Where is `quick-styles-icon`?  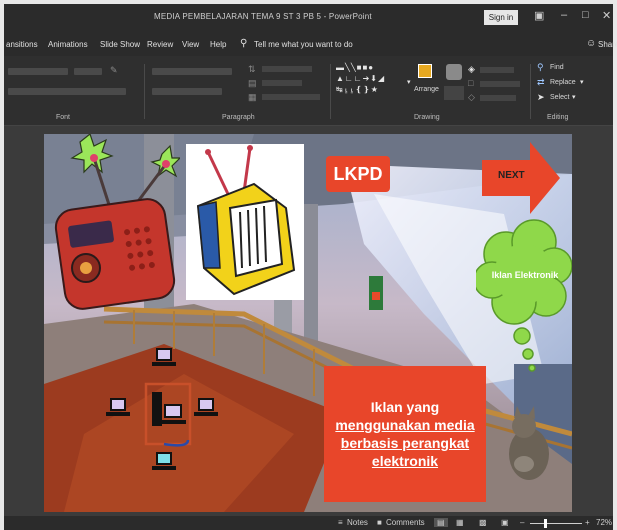
quick-styles-icon is located at coordinates (454, 72).